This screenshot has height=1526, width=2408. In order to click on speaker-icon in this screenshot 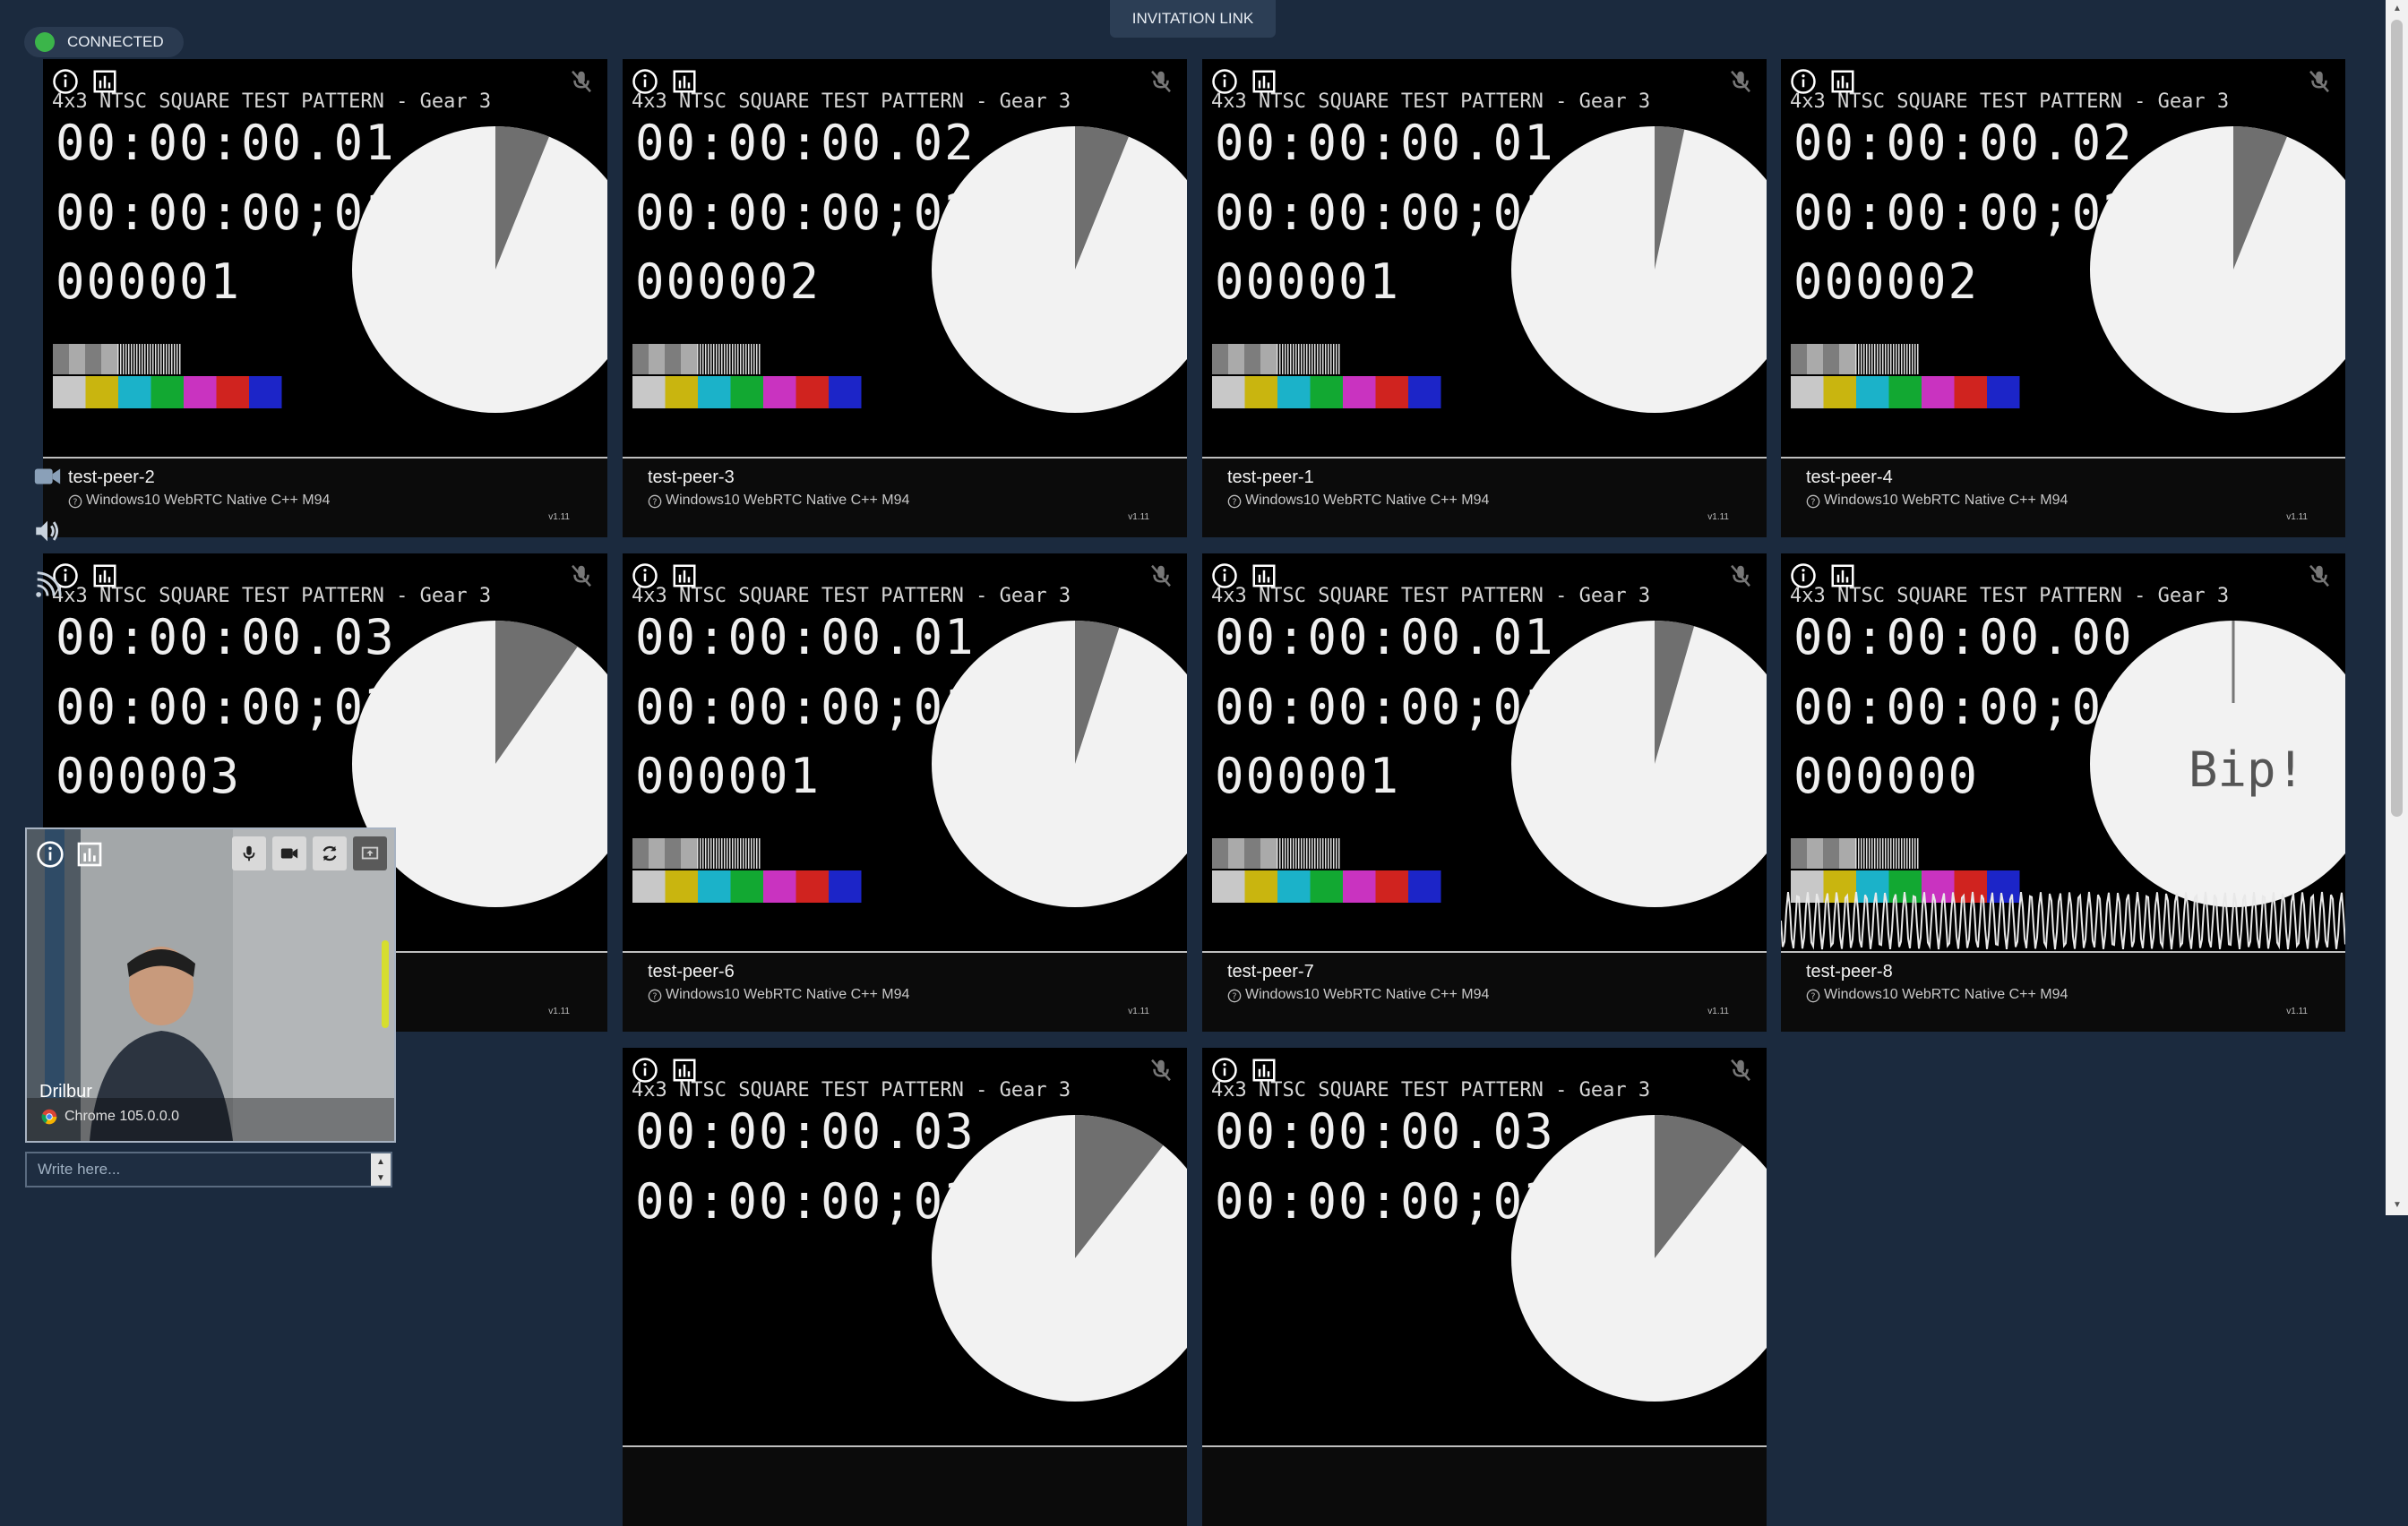, I will do `click(48, 531)`.